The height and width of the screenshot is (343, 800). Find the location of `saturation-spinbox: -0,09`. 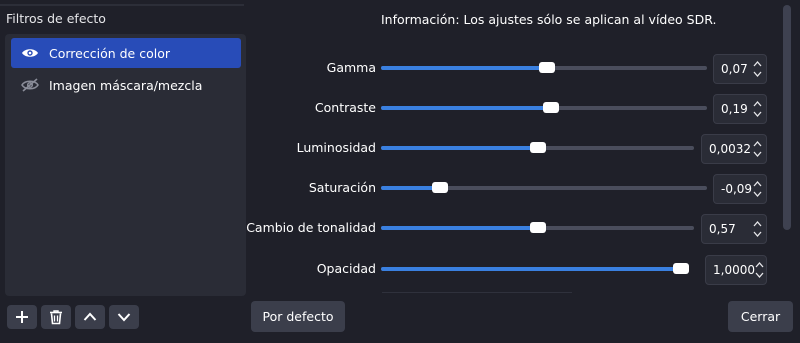

saturation-spinbox: -0,09 is located at coordinates (740, 189).